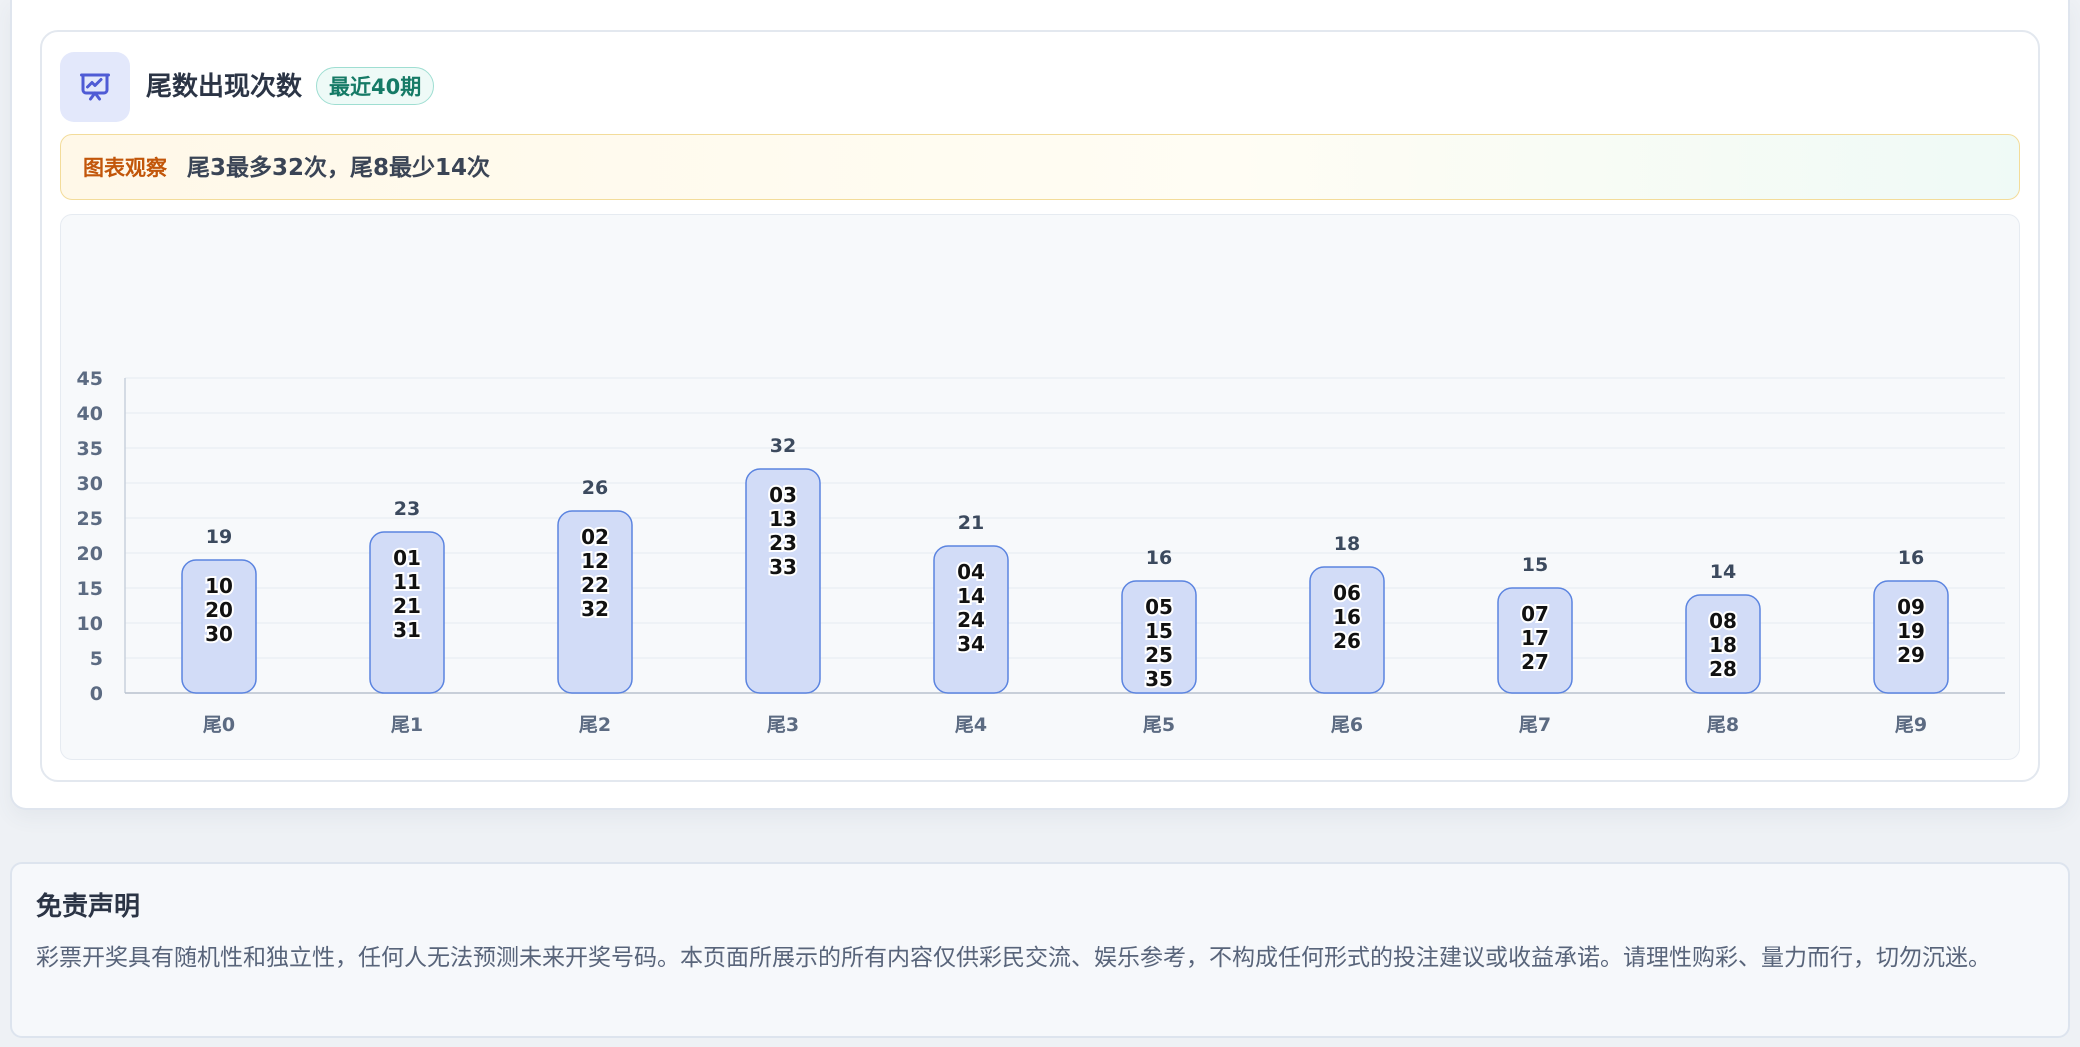 The width and height of the screenshot is (2080, 1047). I want to click on insight-banner: 图表观察 尾3最多32次，尾8最少14次, so click(1040, 167).